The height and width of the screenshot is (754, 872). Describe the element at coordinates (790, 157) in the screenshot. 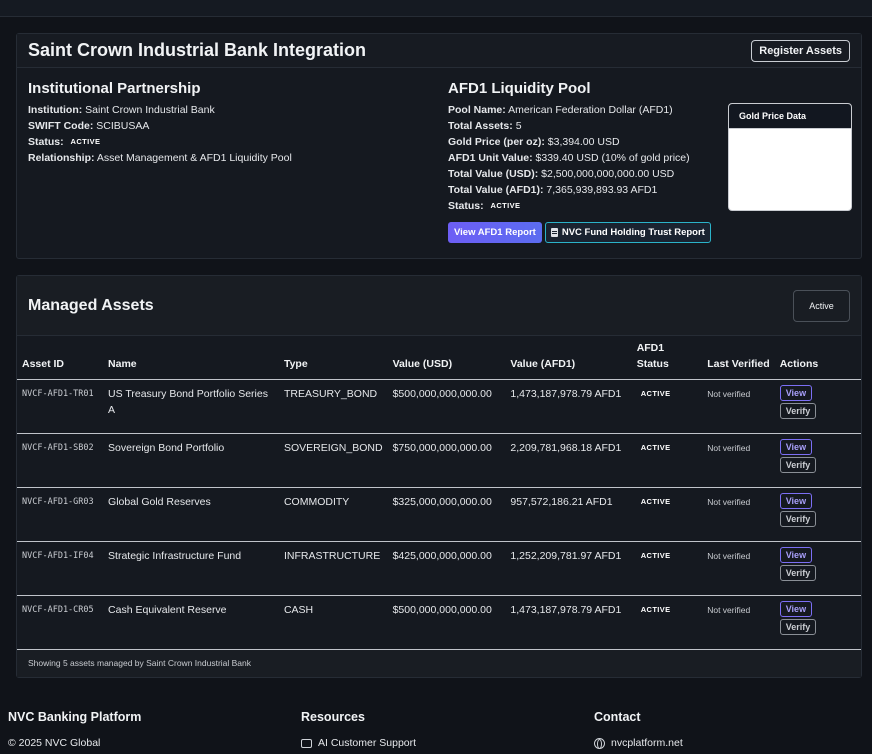

I see `gold-price-widget: Gold Price Data` at that location.